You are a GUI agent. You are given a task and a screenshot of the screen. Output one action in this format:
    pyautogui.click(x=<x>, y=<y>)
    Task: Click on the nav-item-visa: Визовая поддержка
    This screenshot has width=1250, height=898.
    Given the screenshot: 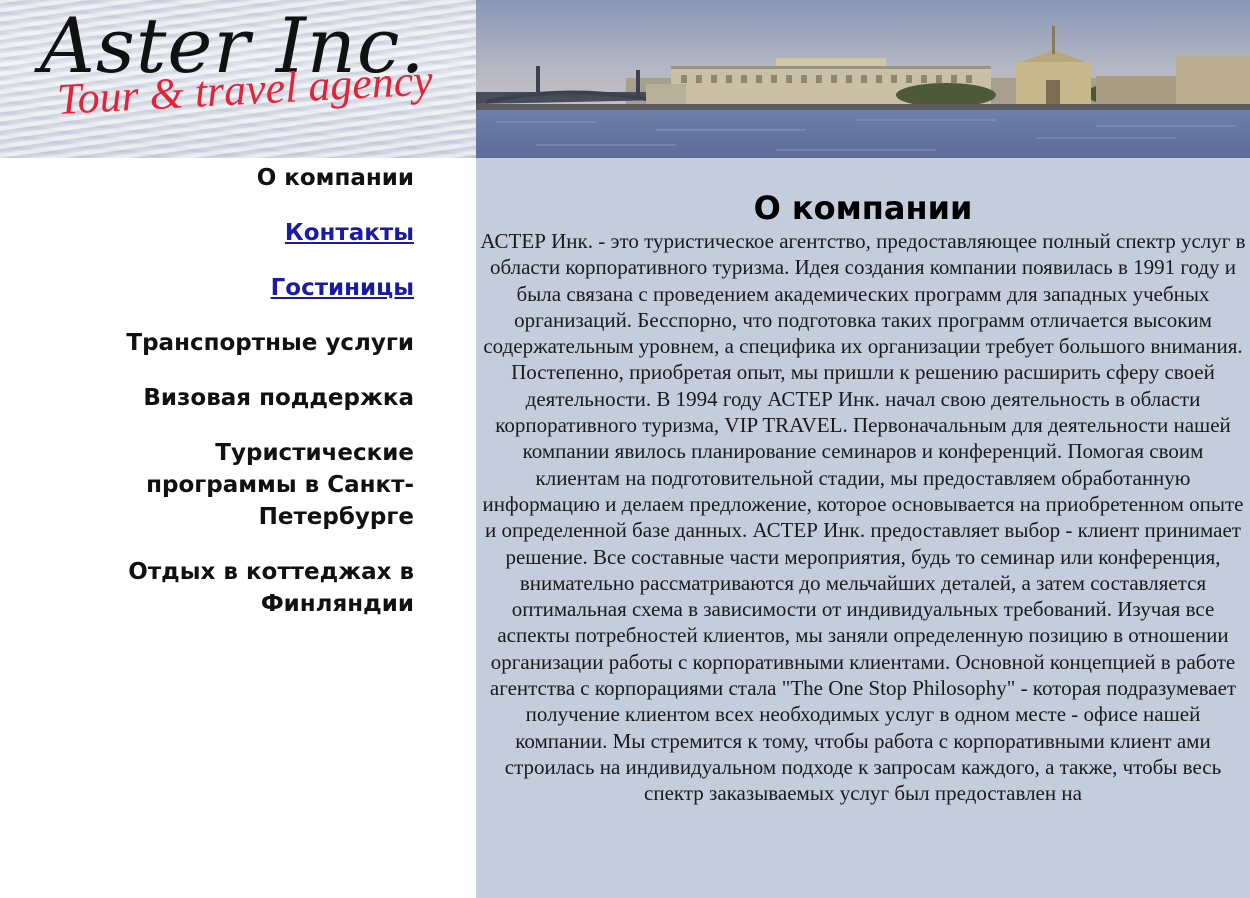 What is the action you would take?
    pyautogui.click(x=237, y=398)
    